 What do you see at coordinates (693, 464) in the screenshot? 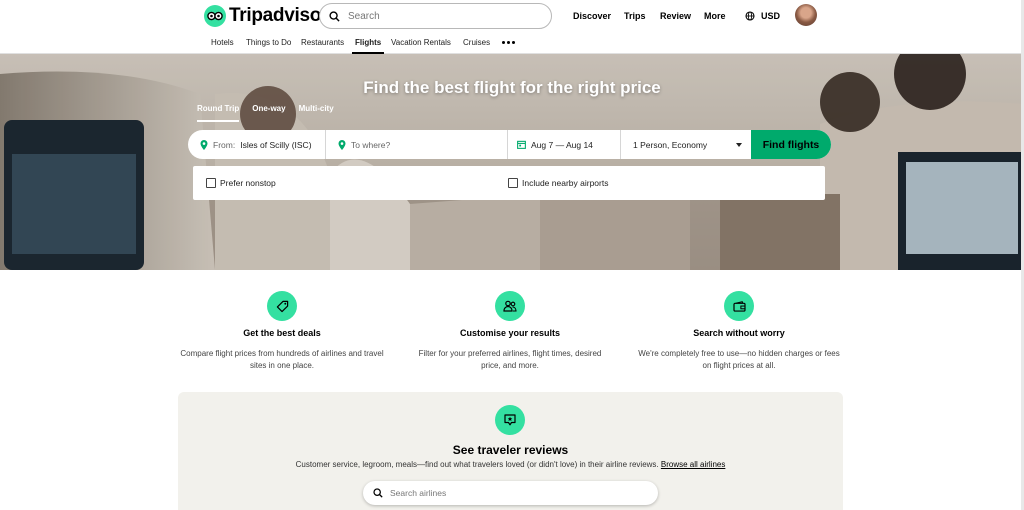
I see `browse-airlines-link: Browse all airlines` at bounding box center [693, 464].